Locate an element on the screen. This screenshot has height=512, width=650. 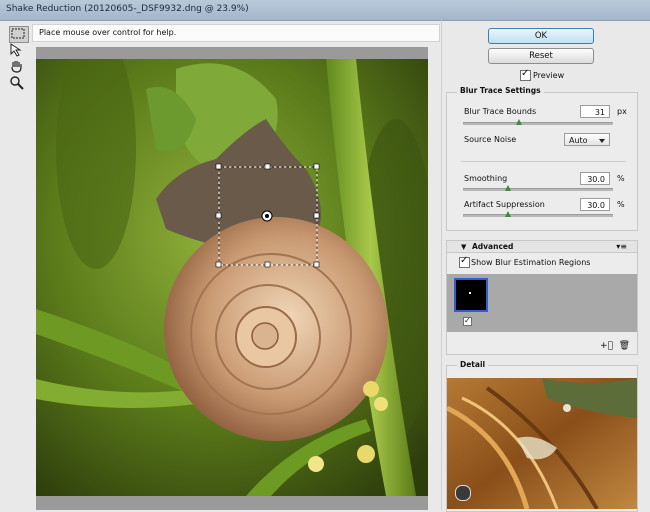
artifact-suppression-slider is located at coordinates (538, 214).